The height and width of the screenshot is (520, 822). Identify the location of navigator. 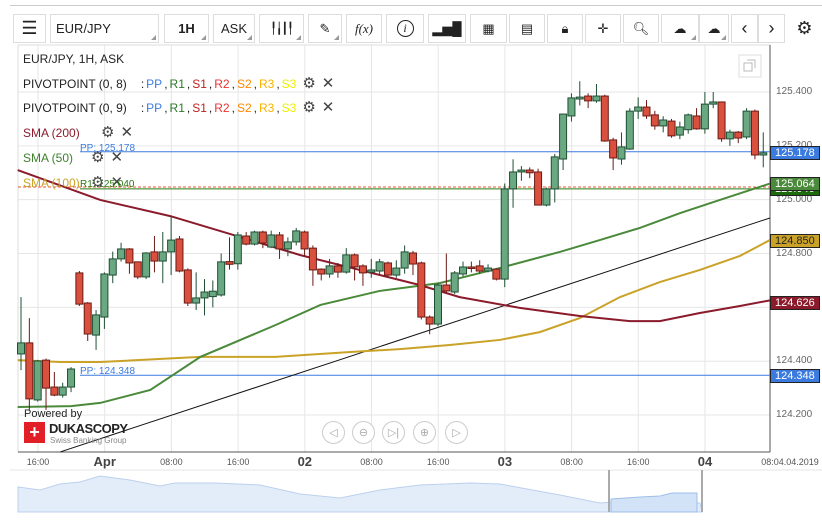
(416, 491).